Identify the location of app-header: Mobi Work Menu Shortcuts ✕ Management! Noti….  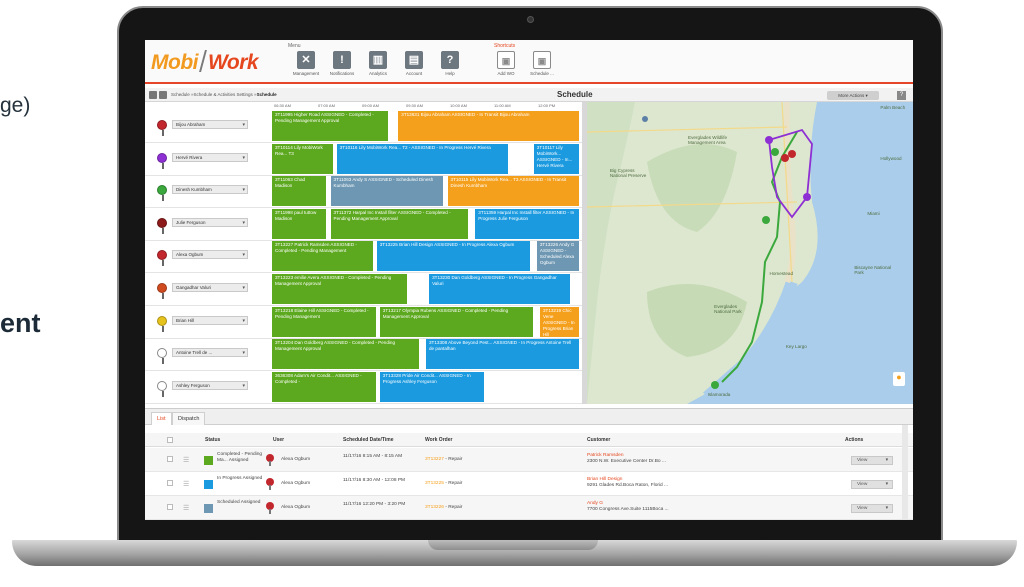
(529, 62).